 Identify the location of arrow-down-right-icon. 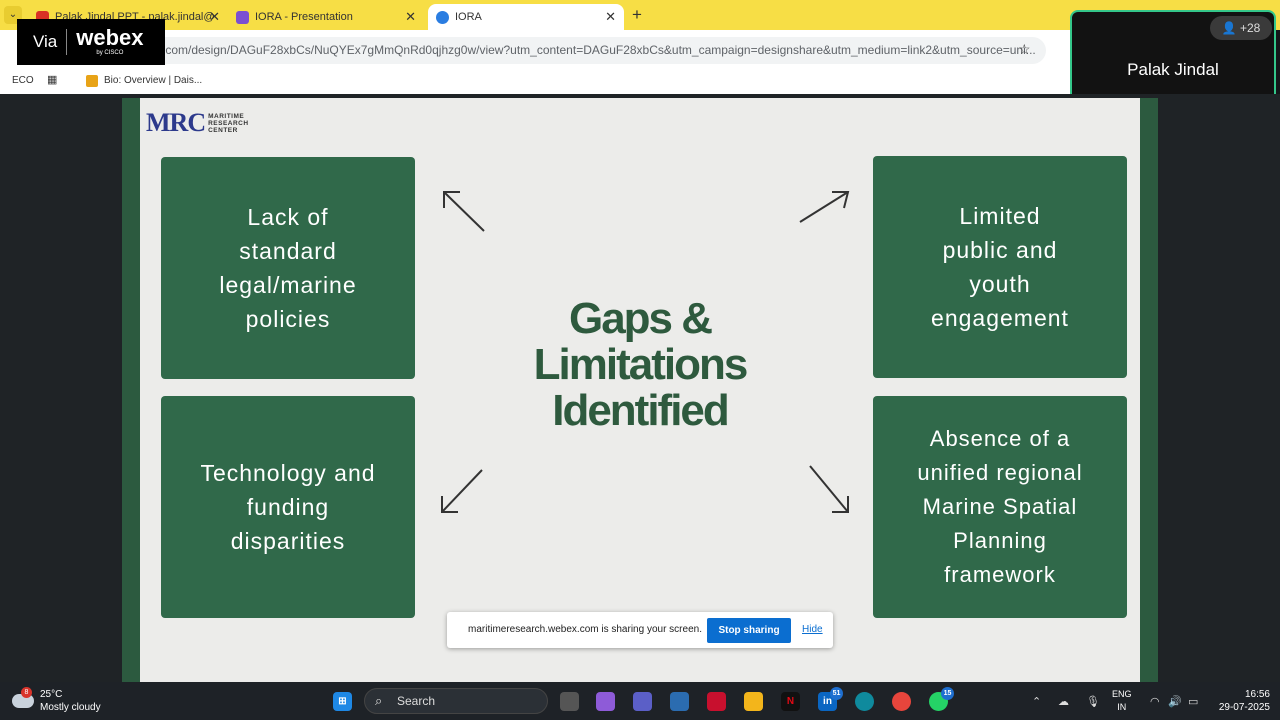
(829, 489).